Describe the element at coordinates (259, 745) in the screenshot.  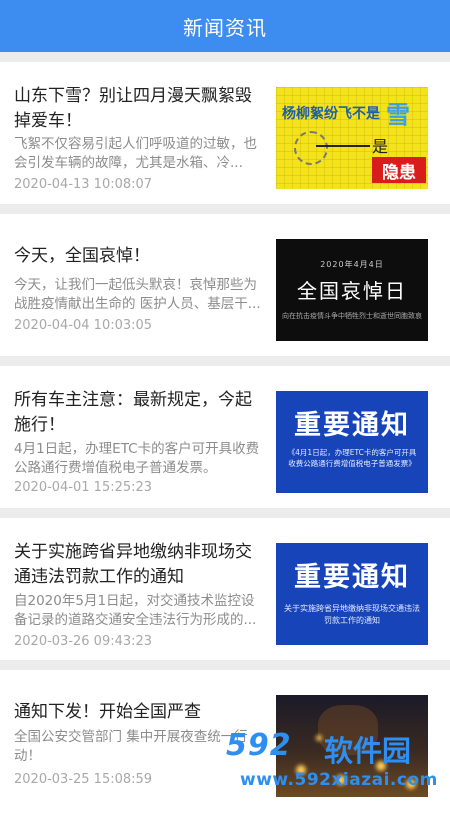
I see `watermark-logo: 592` at that location.